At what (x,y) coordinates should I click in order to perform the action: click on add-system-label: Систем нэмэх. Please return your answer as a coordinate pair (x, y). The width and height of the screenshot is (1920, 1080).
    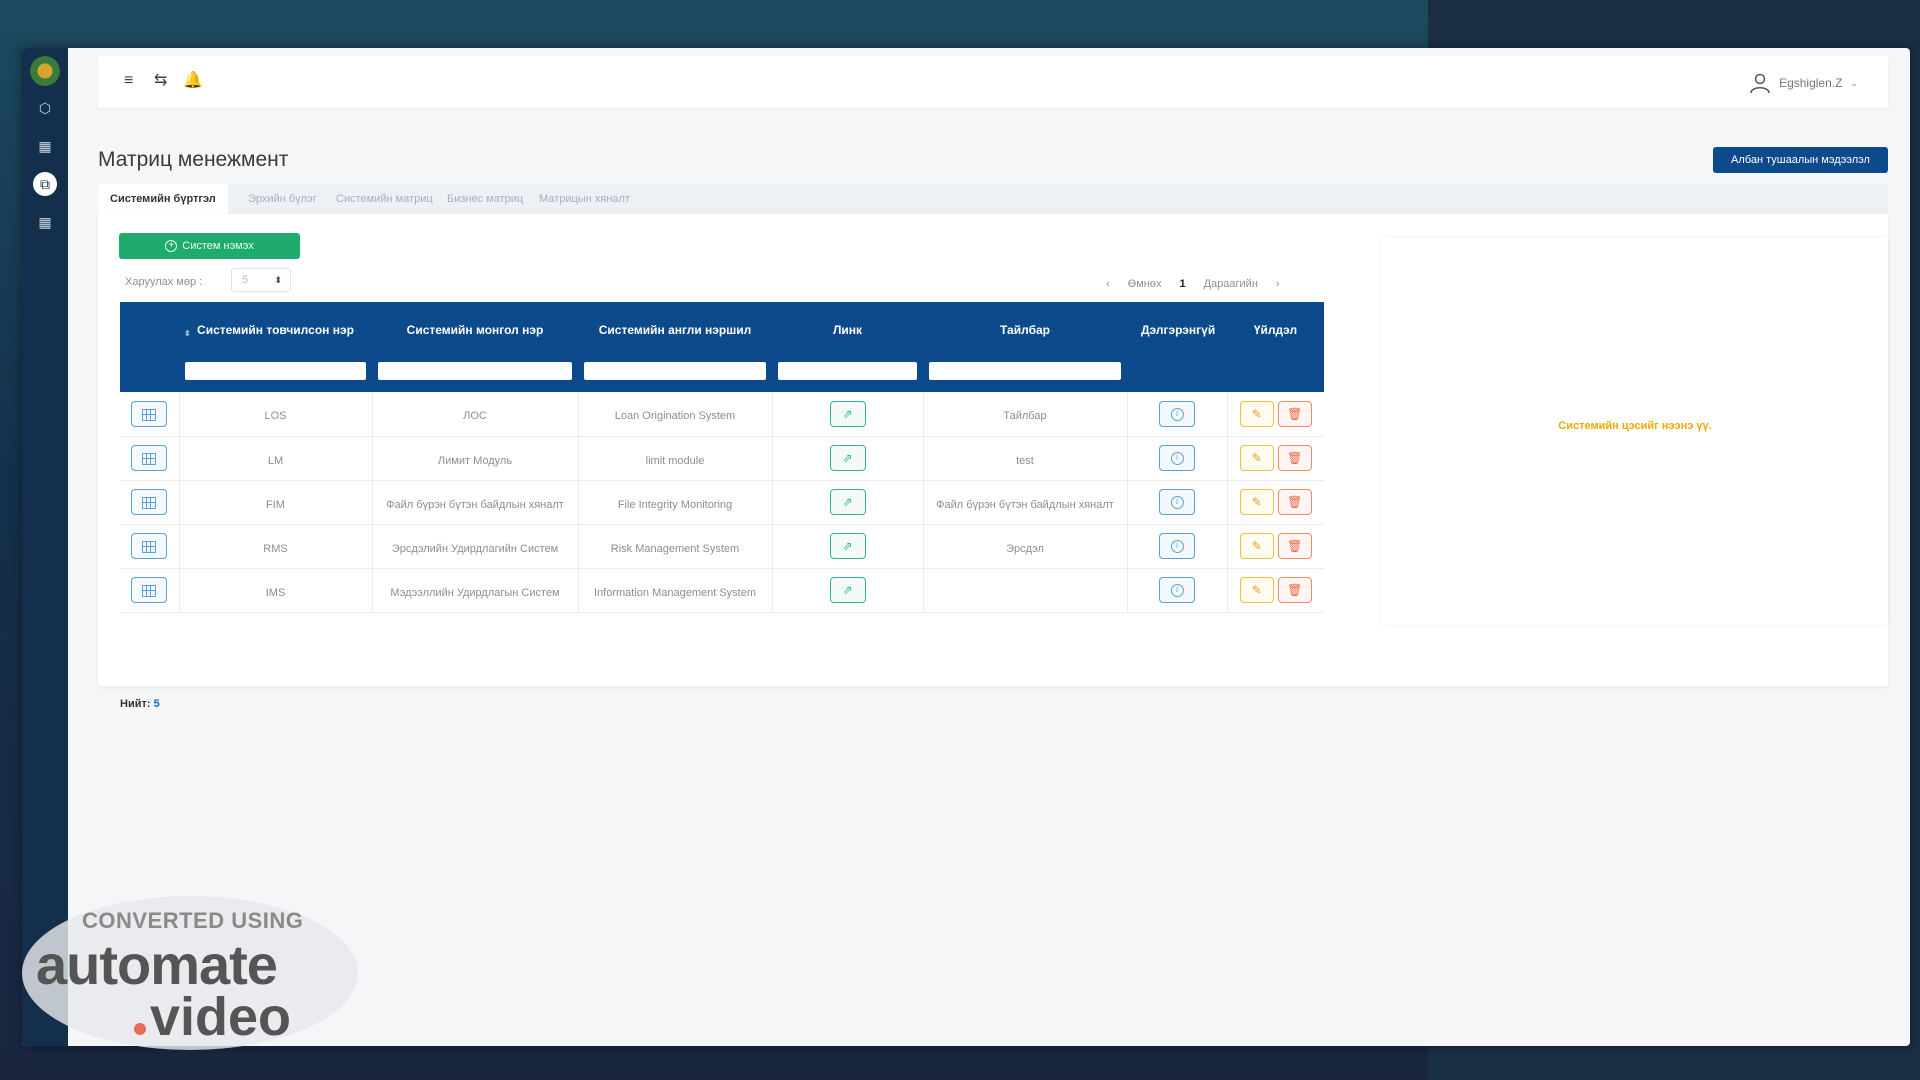
    Looking at the image, I should click on (218, 246).